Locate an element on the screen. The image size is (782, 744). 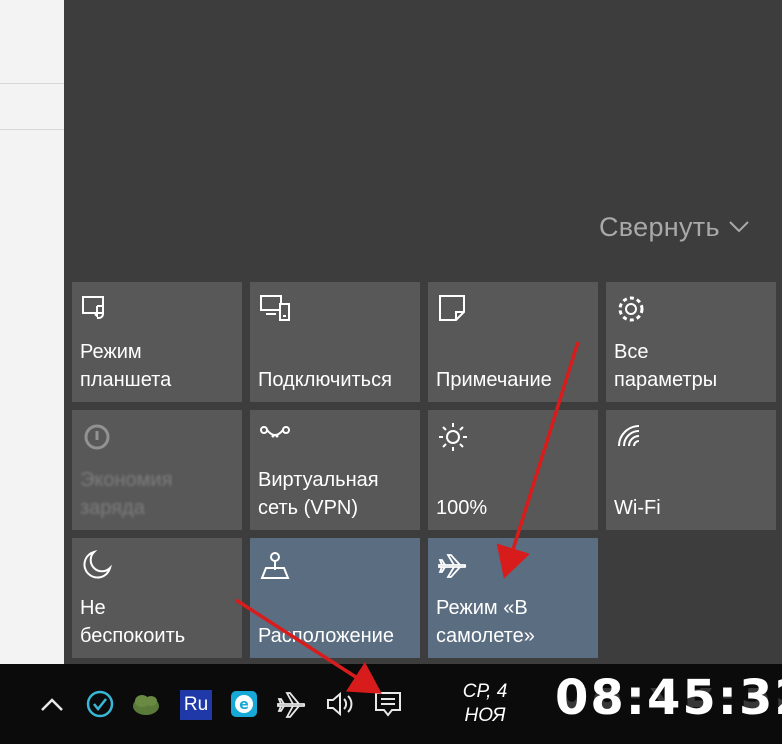
e-app-tray-icon: e is located at coordinates (244, 704).